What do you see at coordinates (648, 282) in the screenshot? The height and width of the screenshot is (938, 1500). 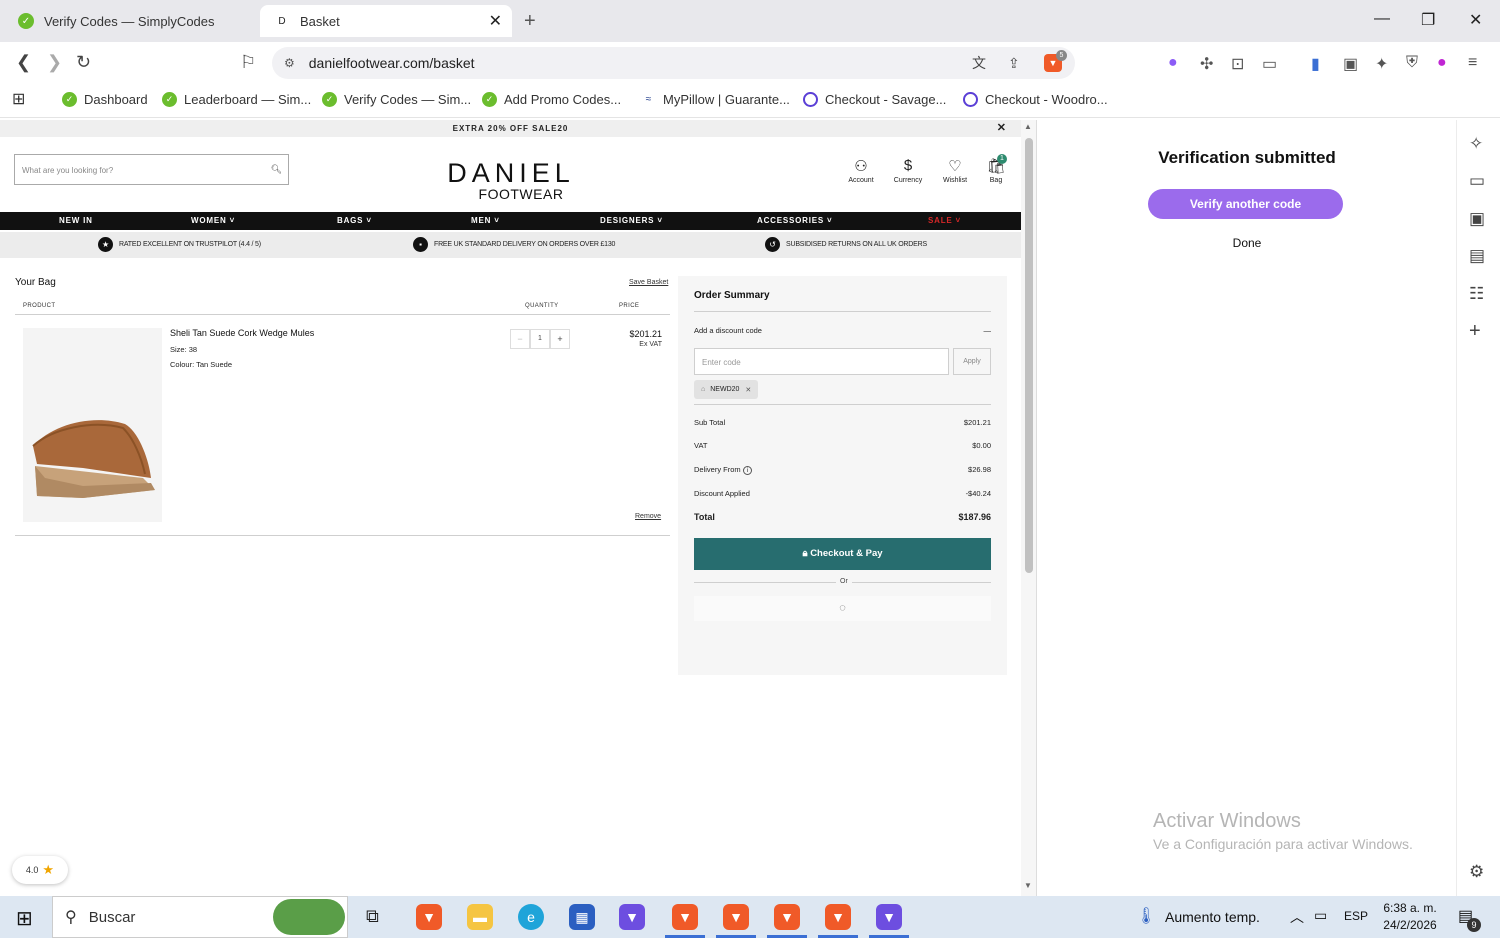 I see `save-basket-link: Save Basket` at bounding box center [648, 282].